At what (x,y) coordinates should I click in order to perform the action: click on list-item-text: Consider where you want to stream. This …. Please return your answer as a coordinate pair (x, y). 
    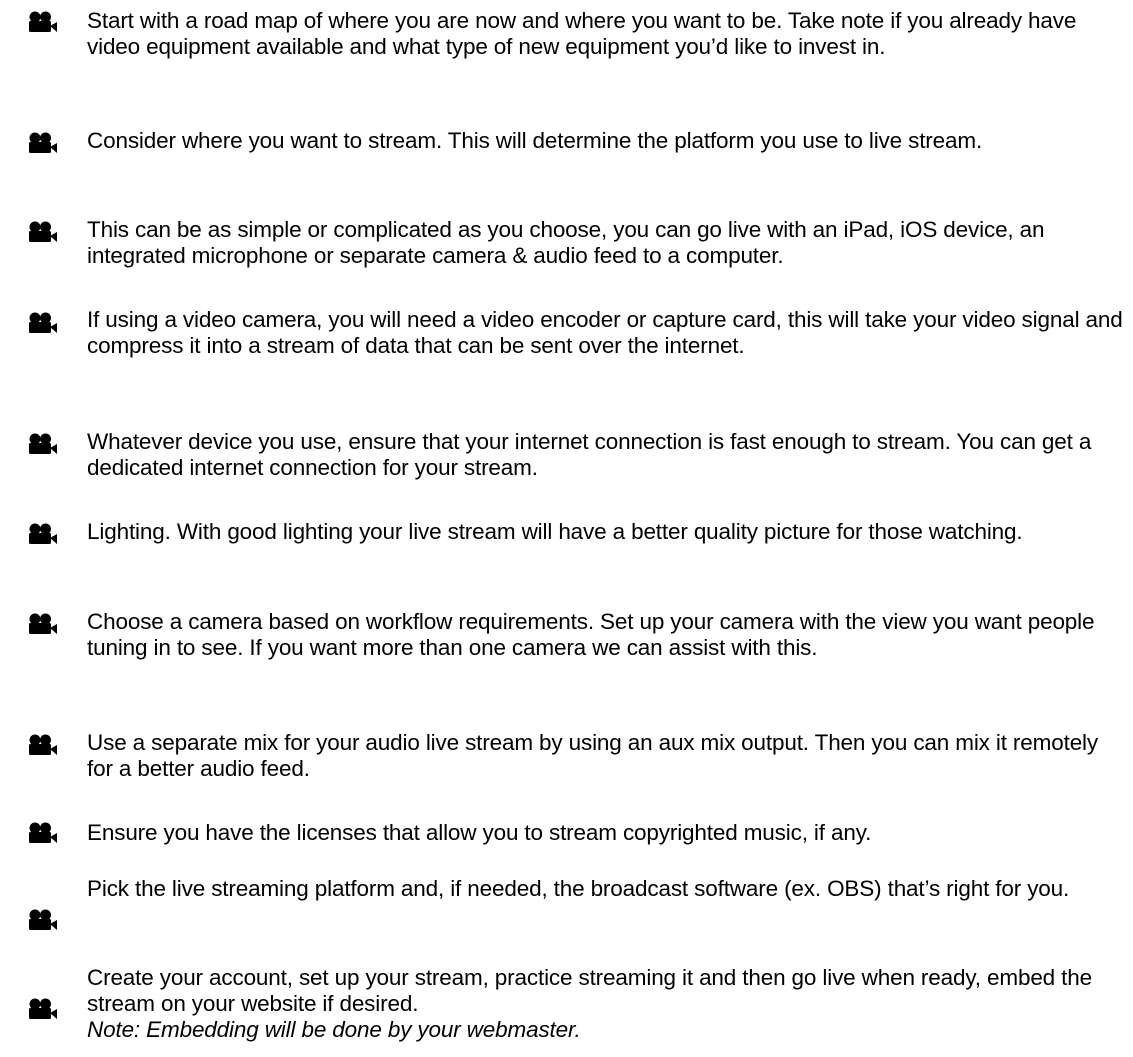
    Looking at the image, I should click on (535, 140).